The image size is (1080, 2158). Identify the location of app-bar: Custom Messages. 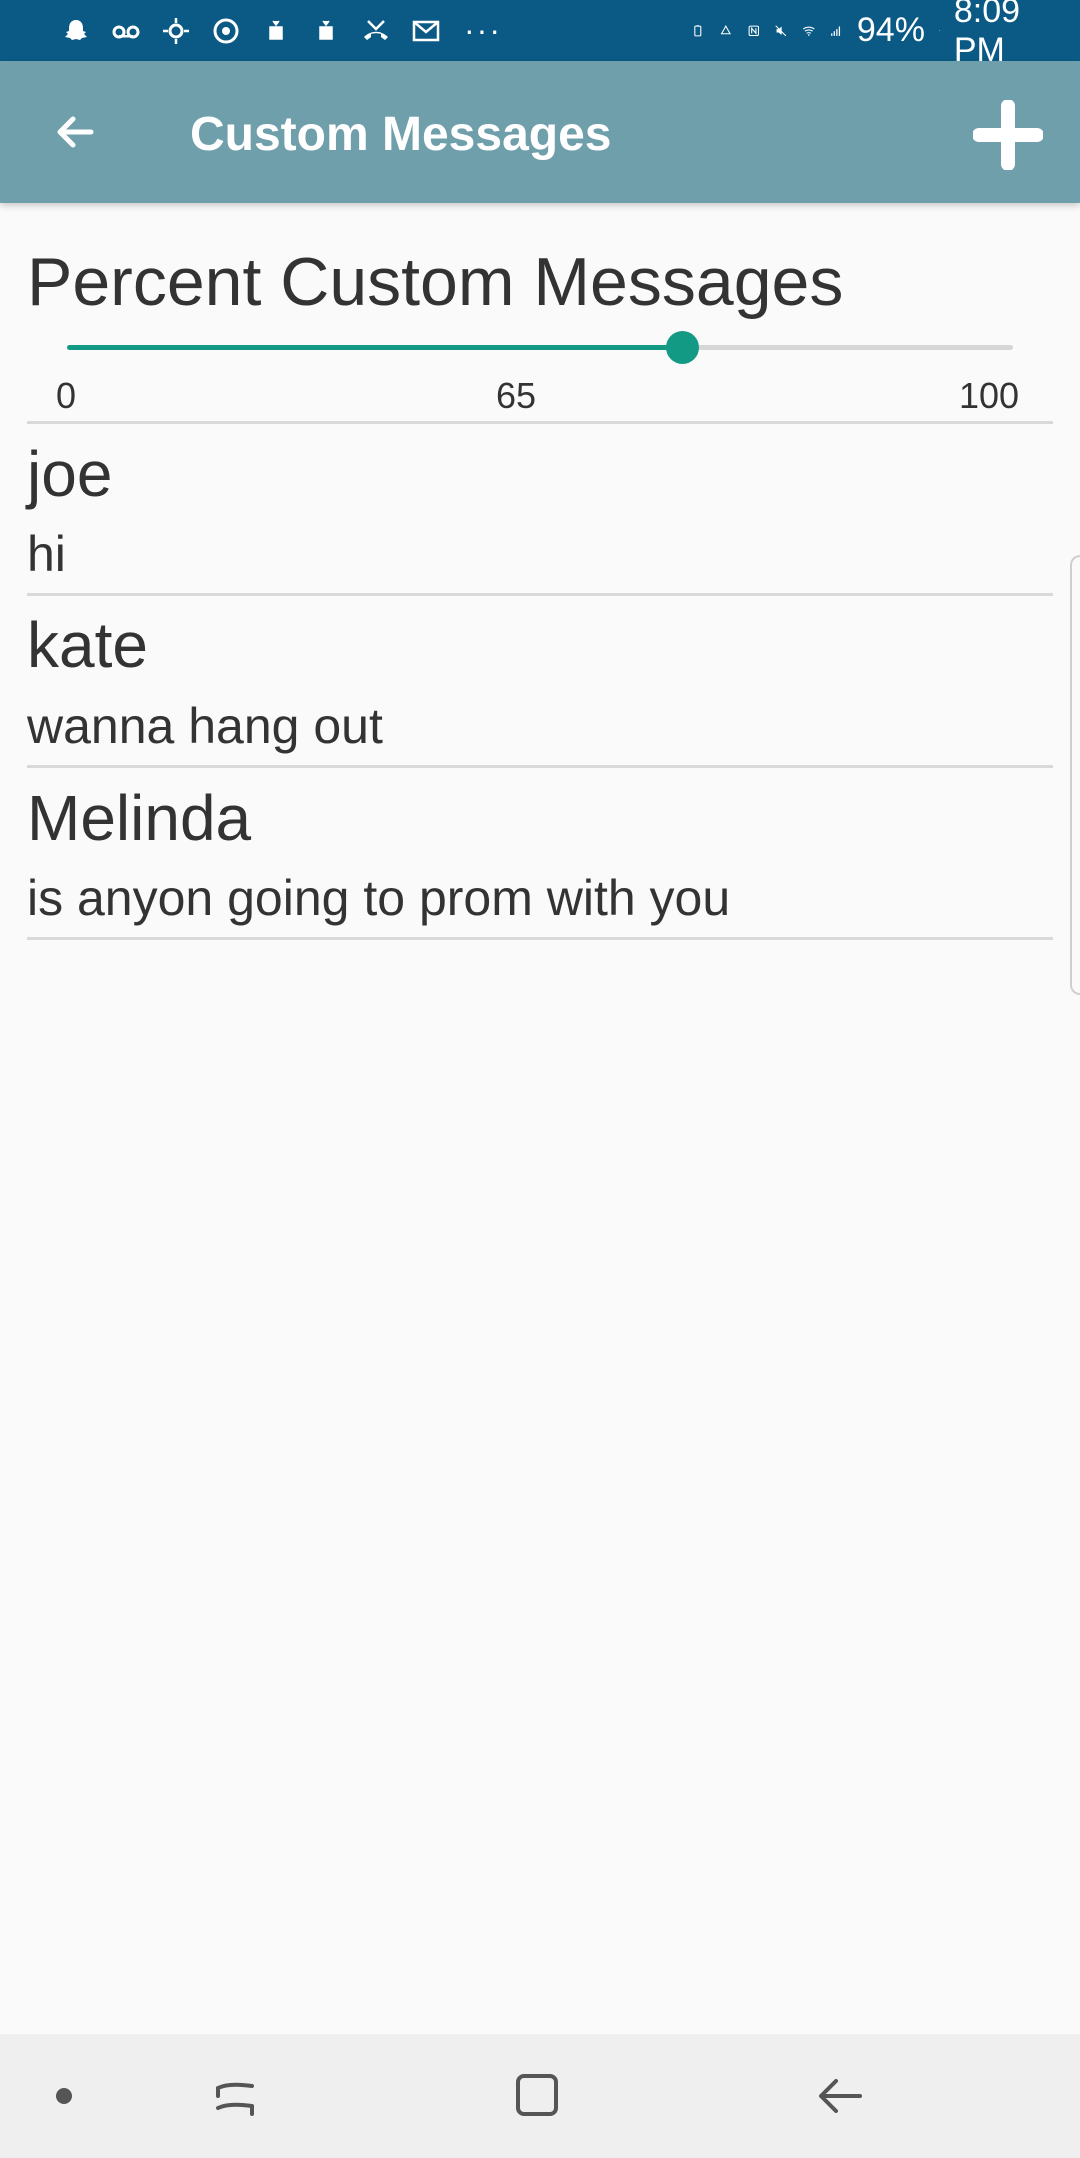
(540, 132).